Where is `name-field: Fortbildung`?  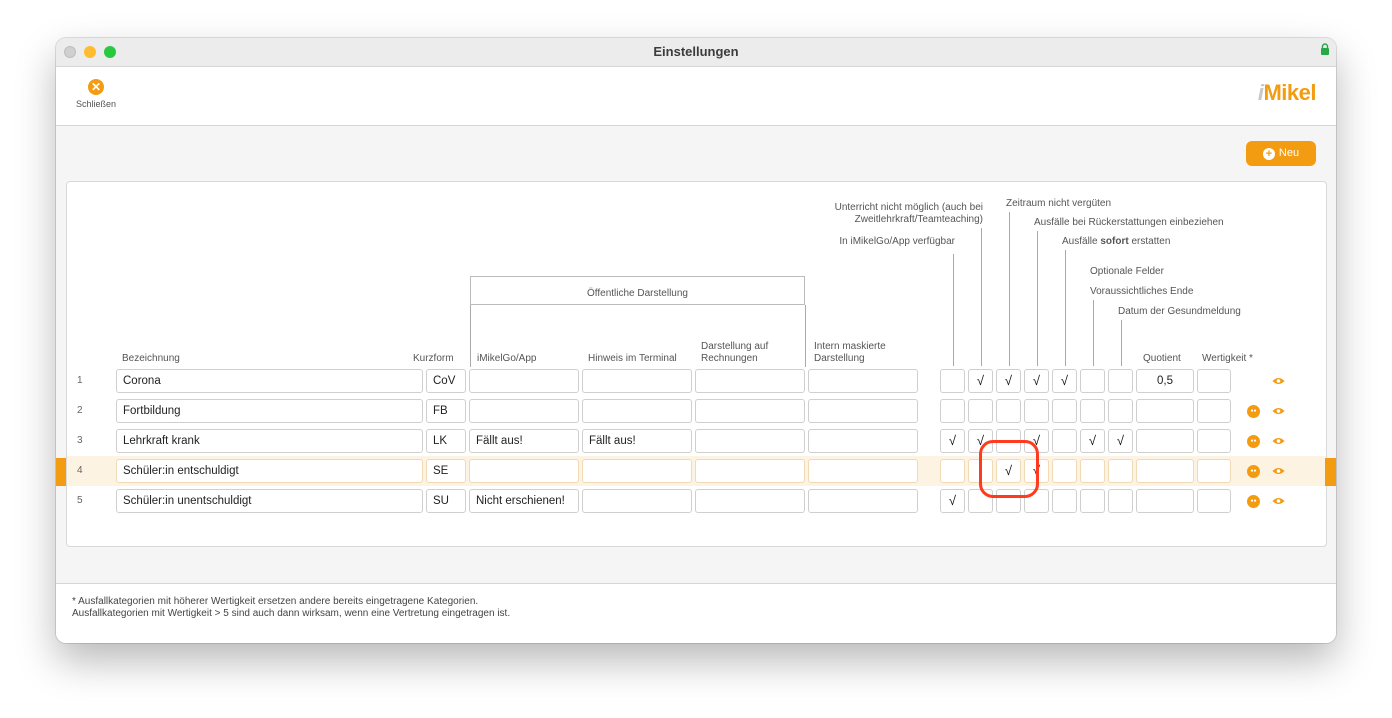
name-field: Fortbildung is located at coordinates (269, 411).